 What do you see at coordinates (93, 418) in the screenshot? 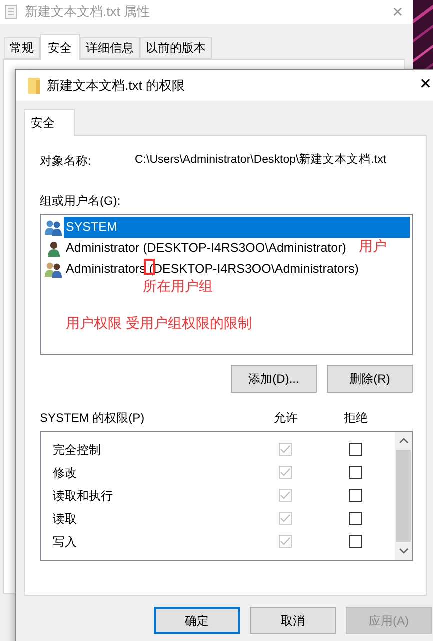
I see `permissions-label: SYSTEM 的权限(P)` at bounding box center [93, 418].